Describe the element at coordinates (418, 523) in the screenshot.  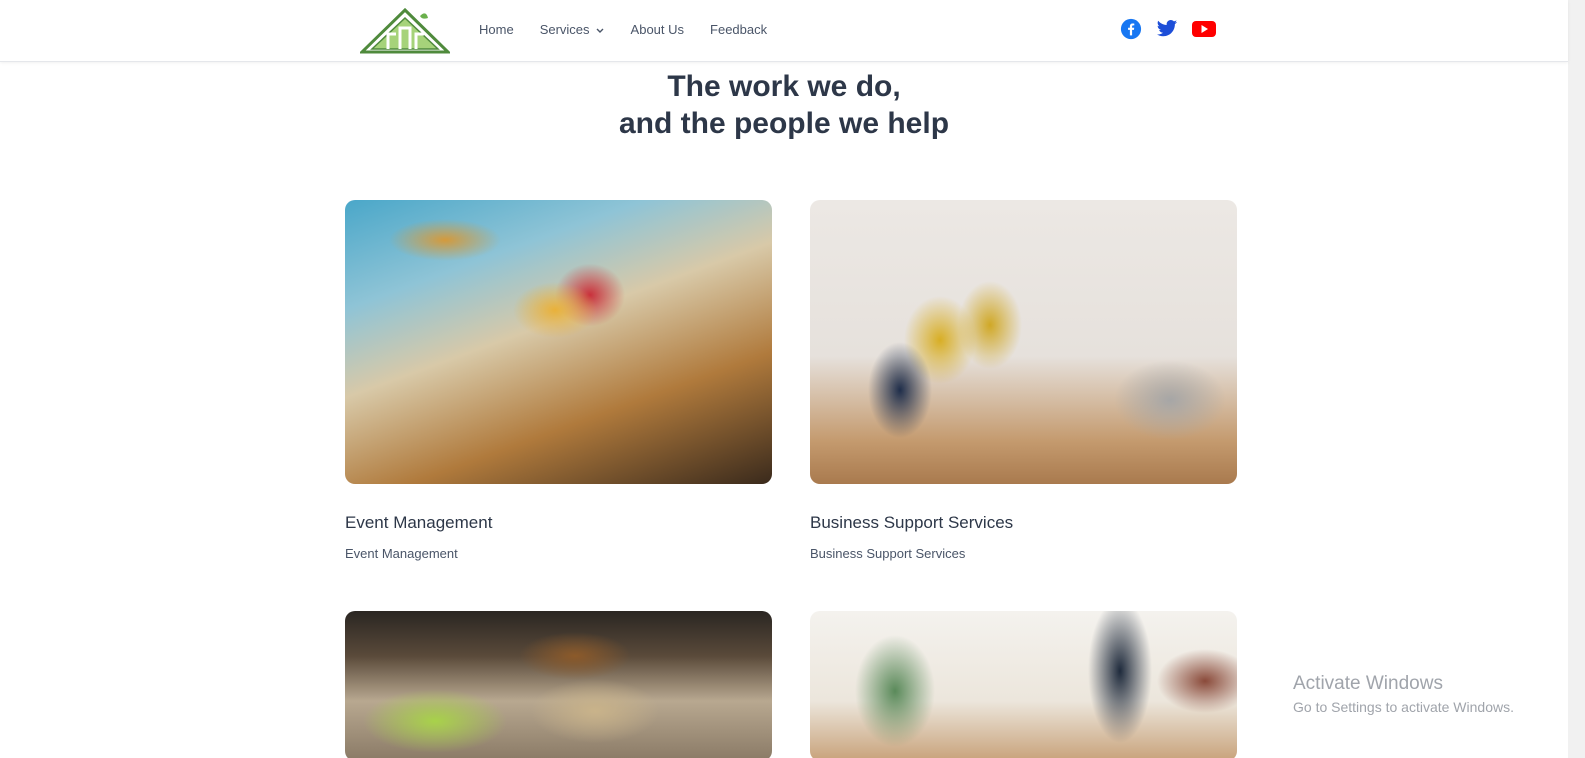
I see `event-management-title: Event Management` at that location.